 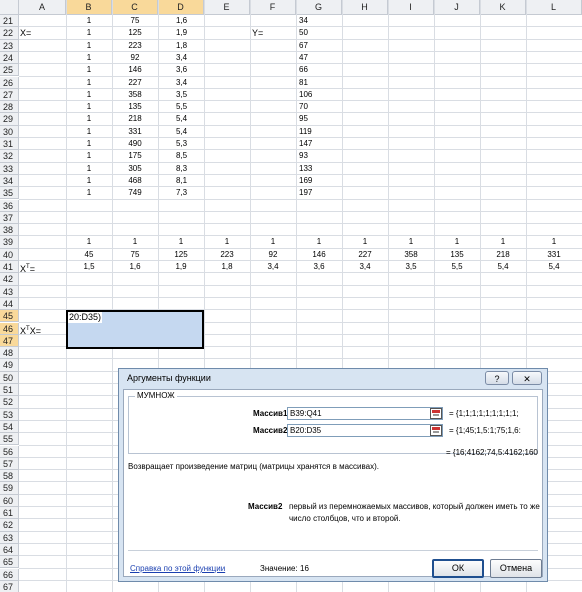 I want to click on label-xtx: XTX=, so click(x=30, y=330).